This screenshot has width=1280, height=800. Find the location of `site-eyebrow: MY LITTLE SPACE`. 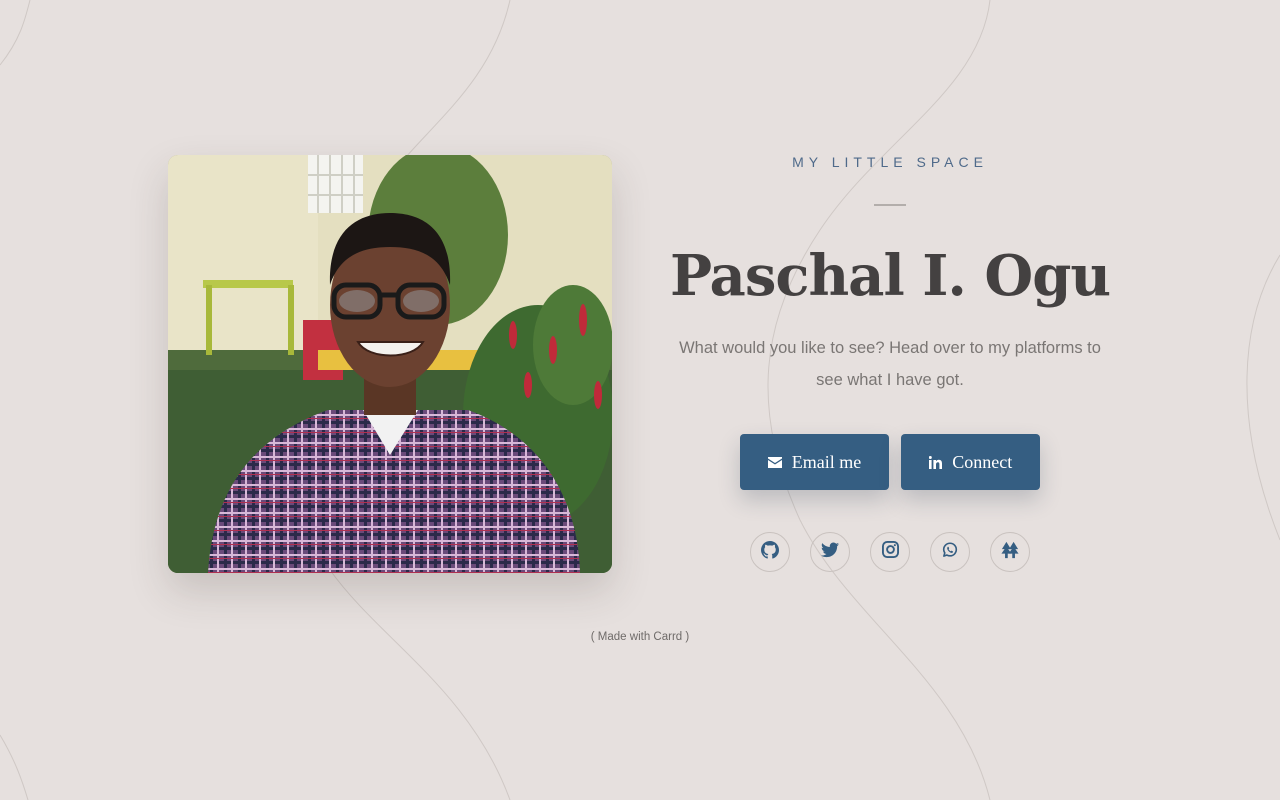

site-eyebrow: MY LITTLE SPACE is located at coordinates (890, 162).